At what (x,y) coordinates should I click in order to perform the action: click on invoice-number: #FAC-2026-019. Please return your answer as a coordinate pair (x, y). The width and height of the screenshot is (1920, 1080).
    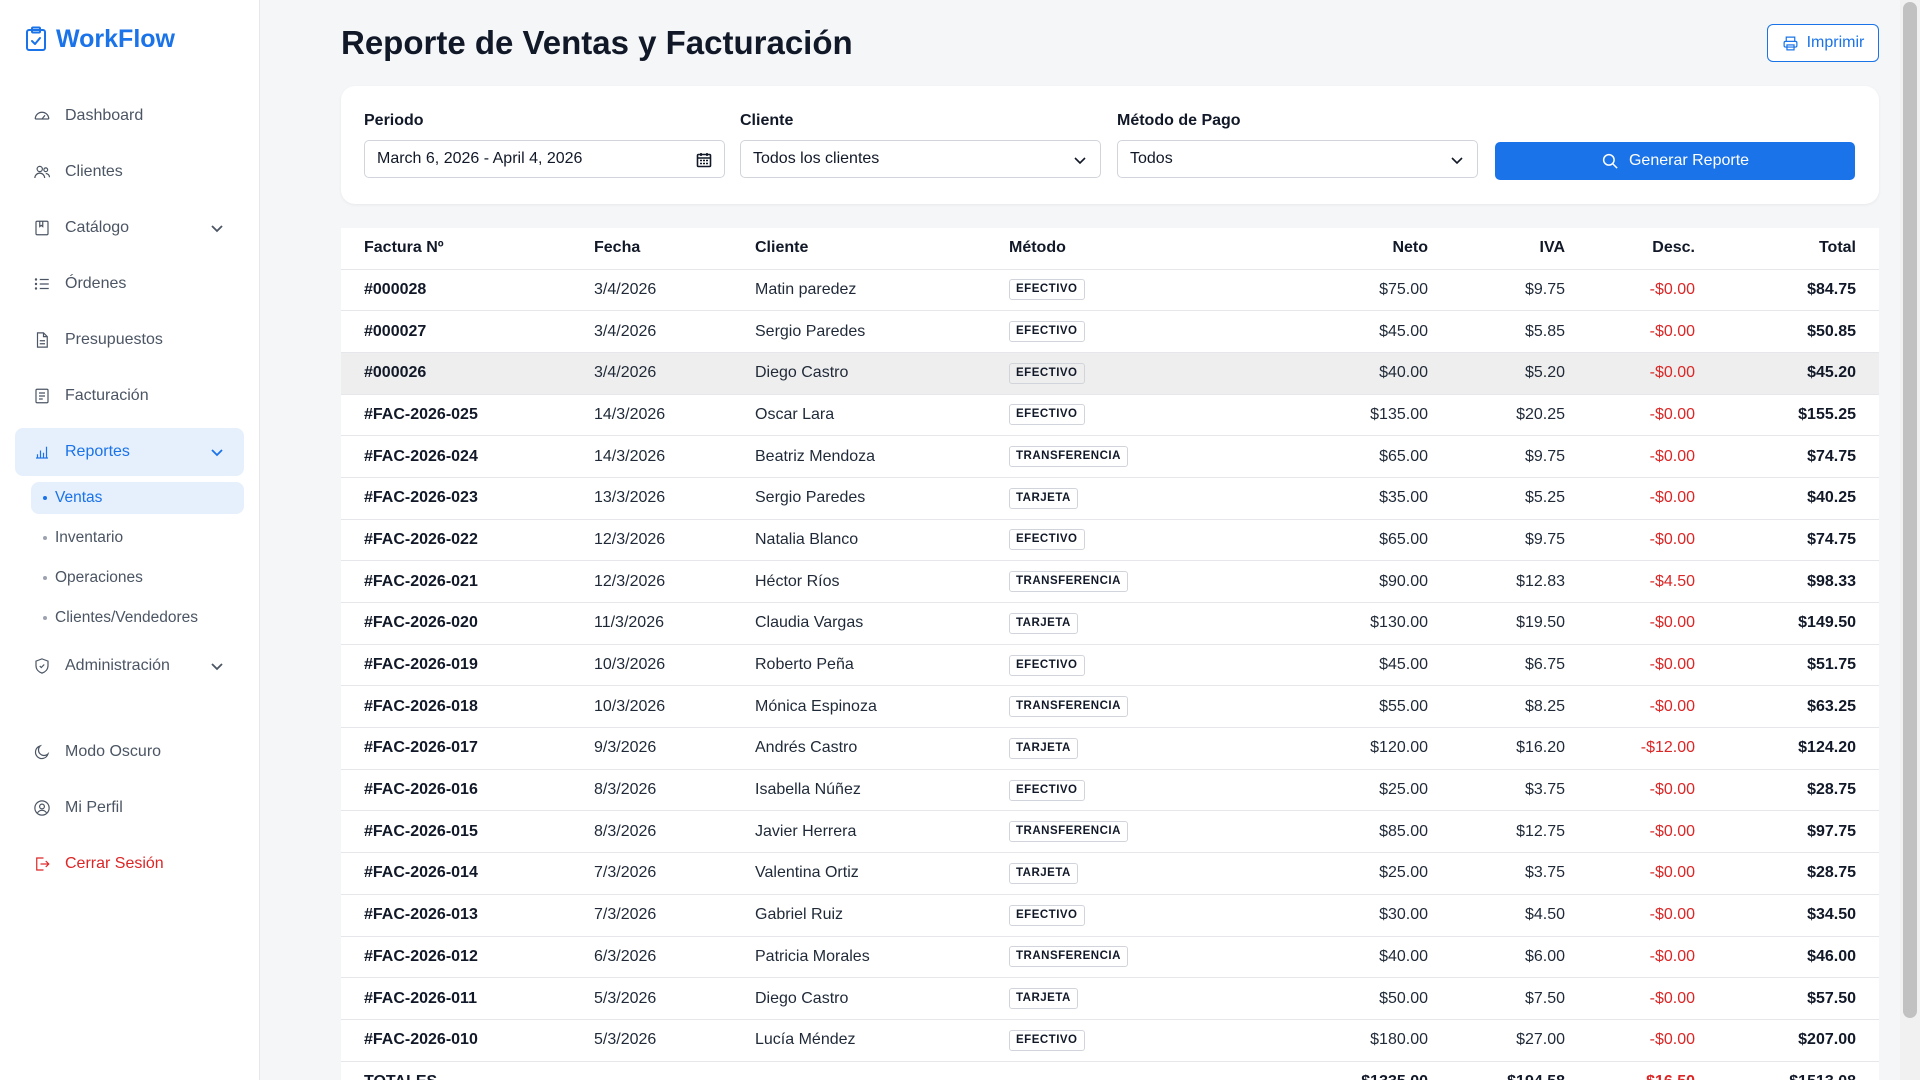
    Looking at the image, I should click on (467, 665).